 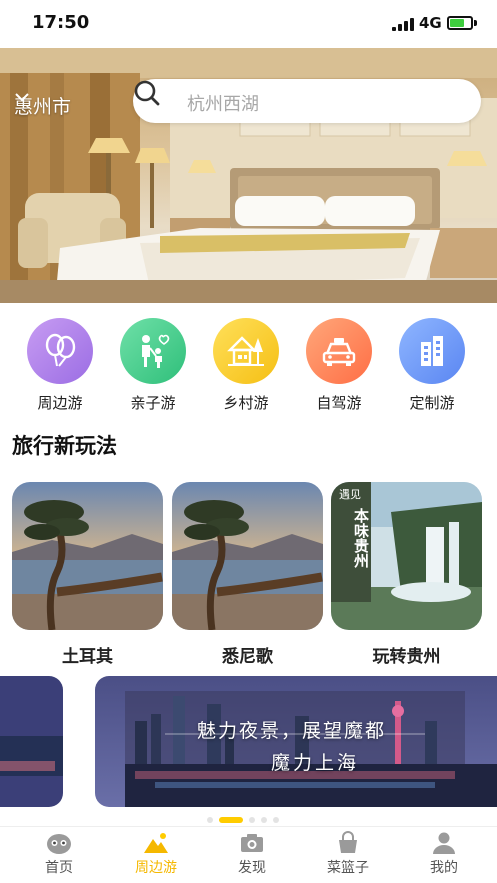 I want to click on section-title: 旅行新玩法, so click(x=64, y=446).